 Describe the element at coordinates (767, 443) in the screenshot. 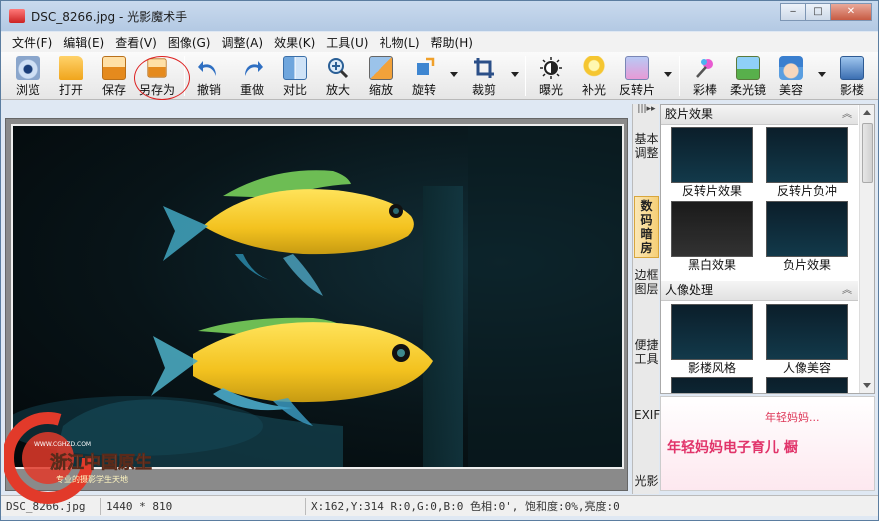

I see `advertisement-banner: 年轻妈妈... 年轻妈妈电子育儿 橱` at that location.